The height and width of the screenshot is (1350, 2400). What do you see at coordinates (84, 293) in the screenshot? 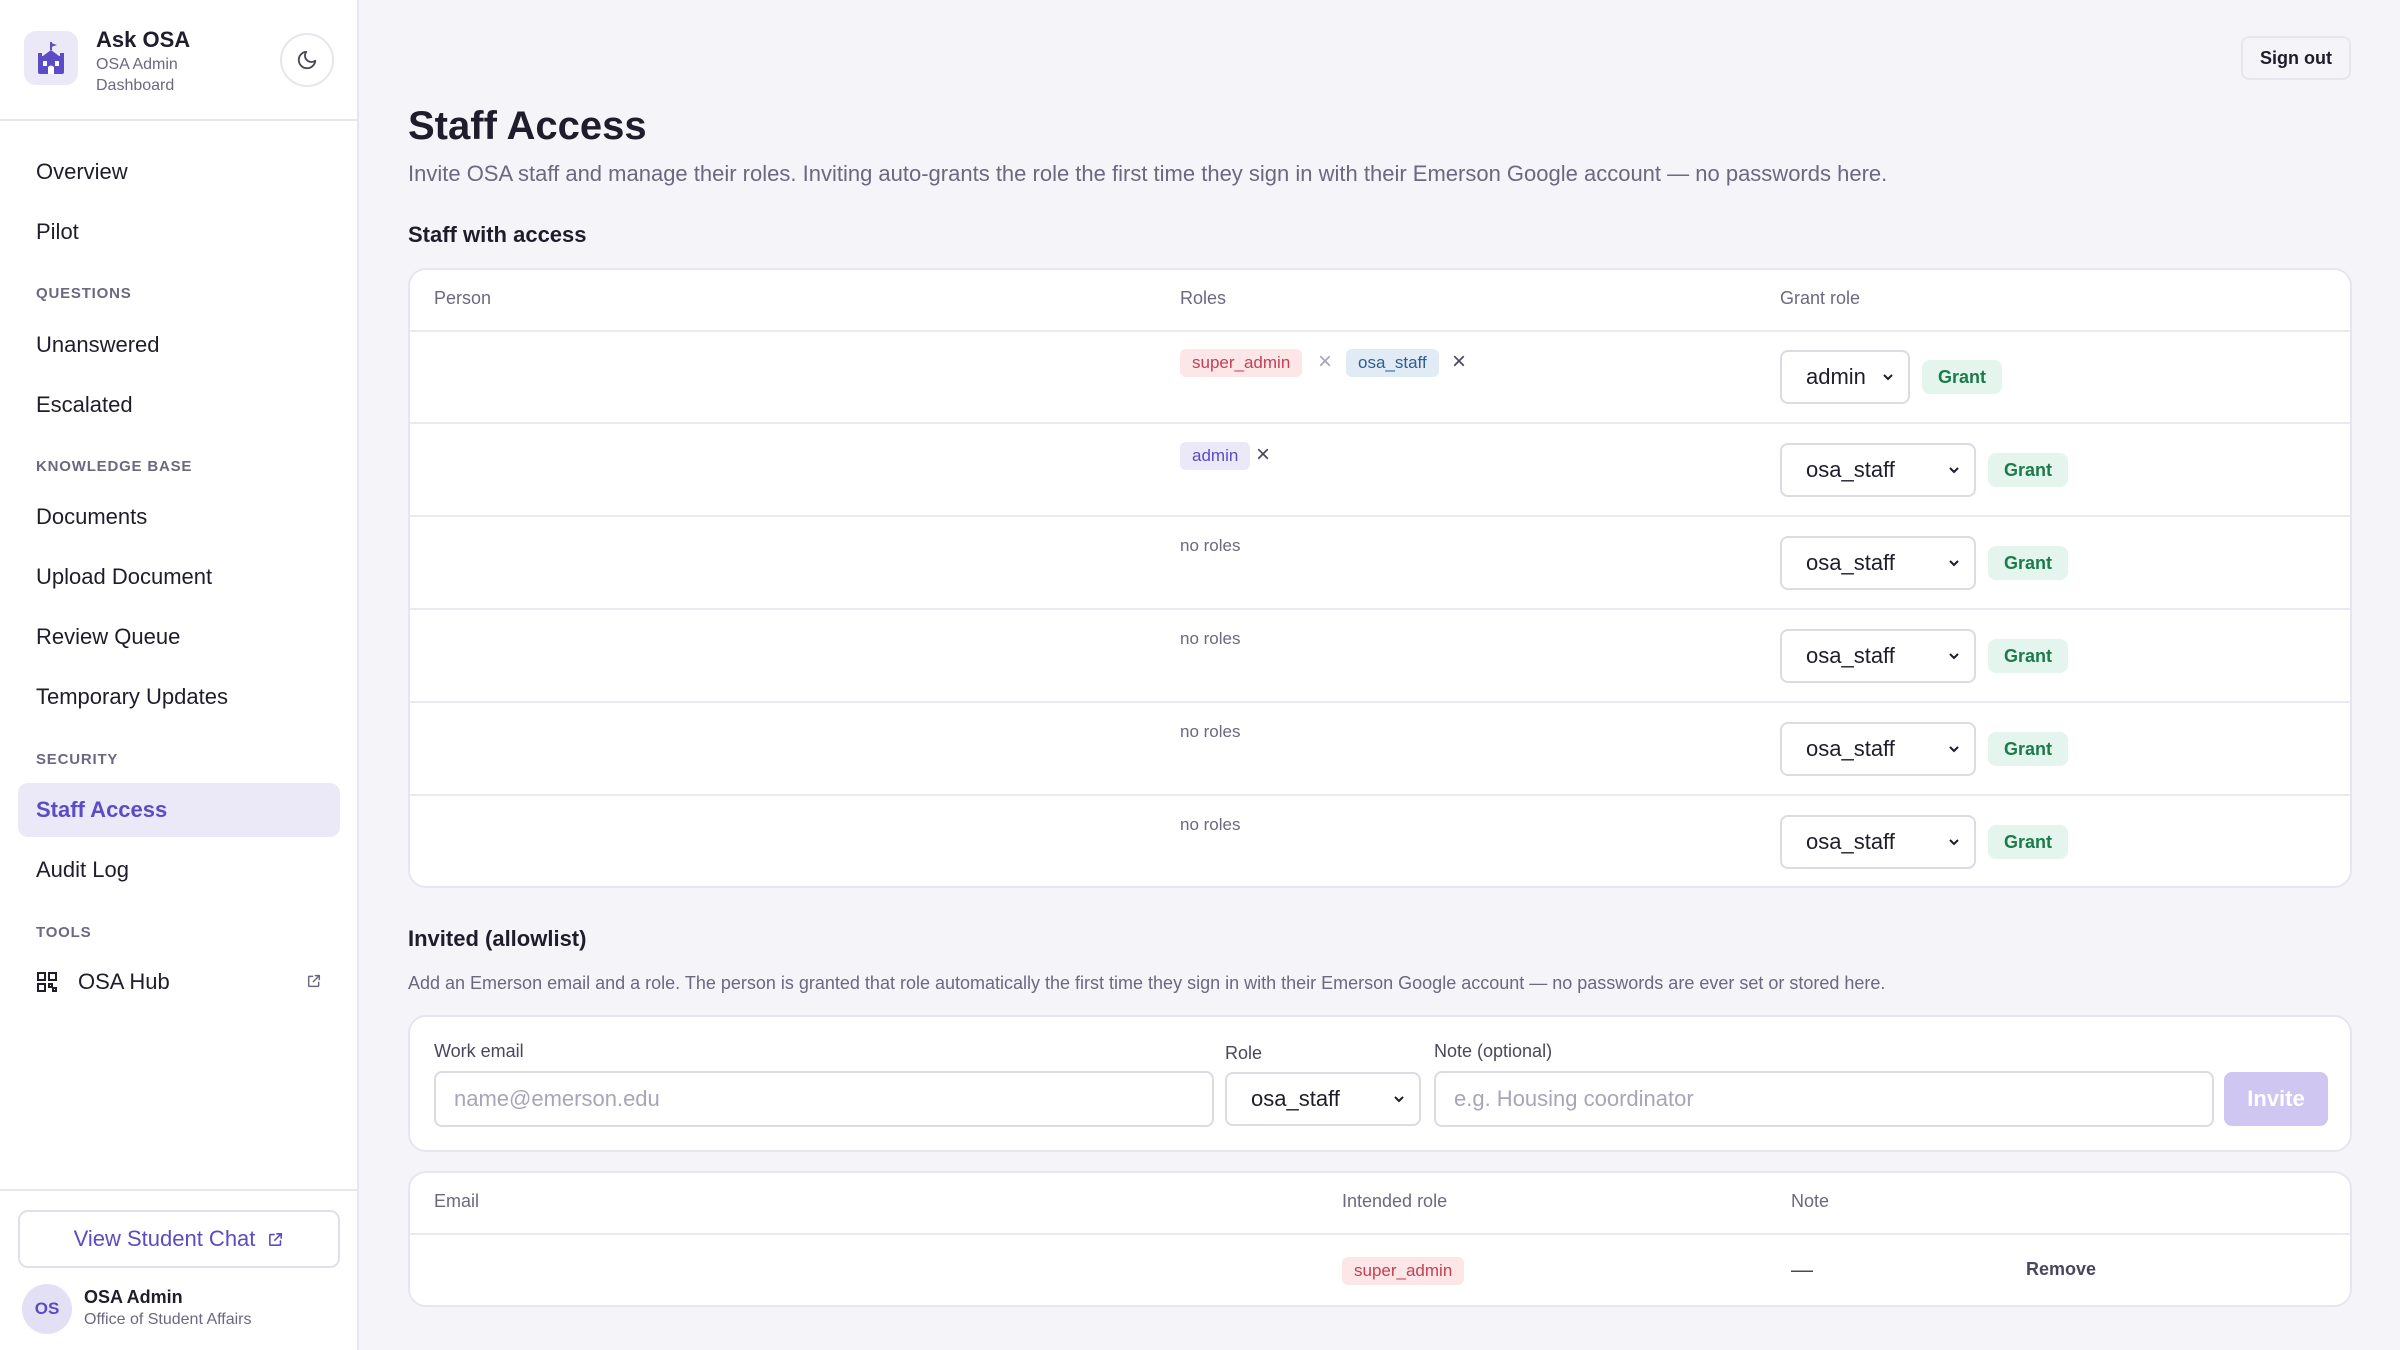
I see `nav-section-questions: QUESTIONS` at bounding box center [84, 293].